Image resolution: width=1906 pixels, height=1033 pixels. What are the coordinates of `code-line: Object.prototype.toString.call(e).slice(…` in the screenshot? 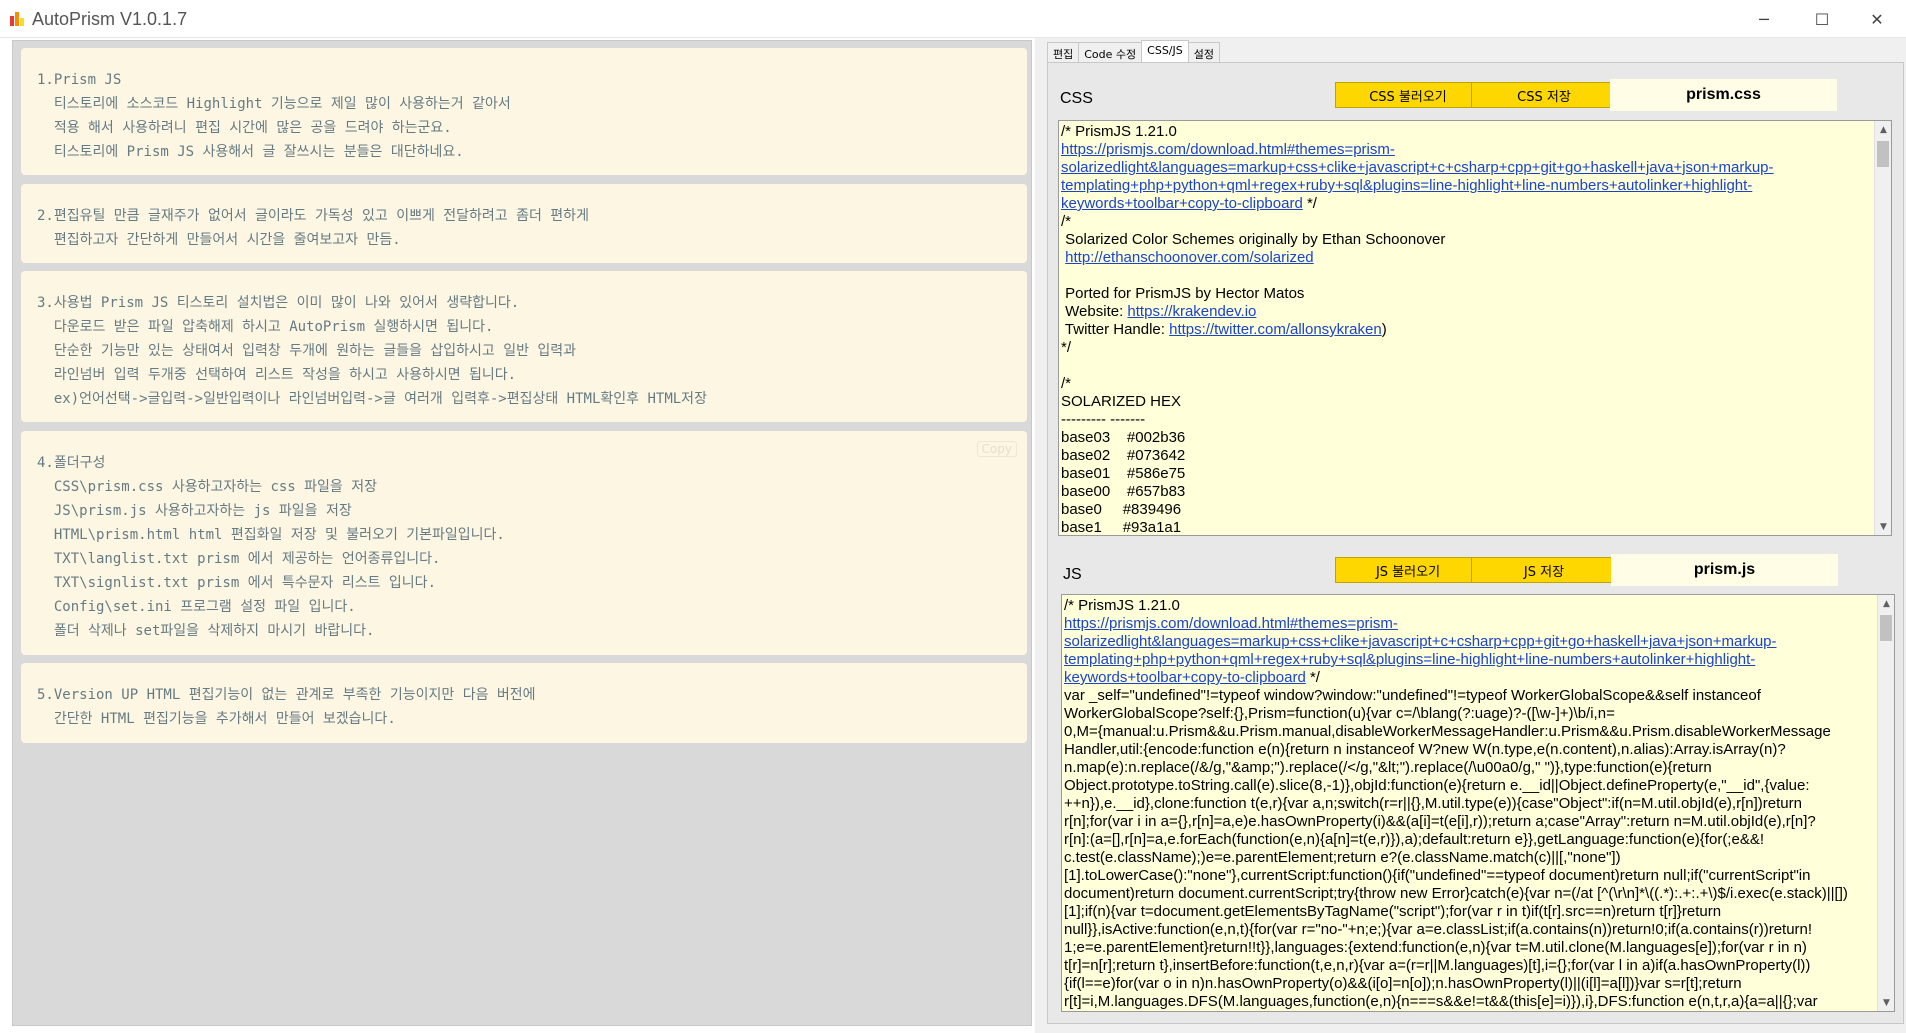 It's located at (1437, 785).